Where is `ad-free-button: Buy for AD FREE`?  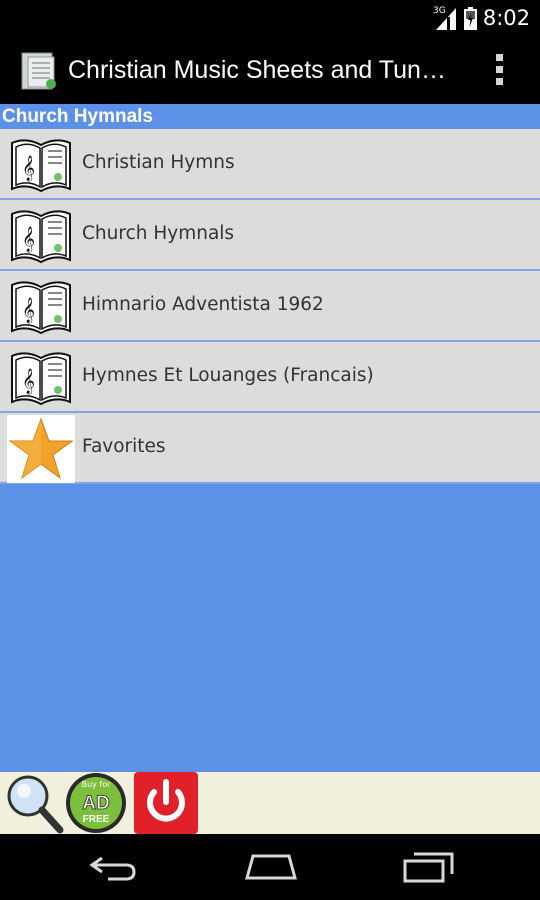 ad-free-button: Buy for AD FREE is located at coordinates (97, 803).